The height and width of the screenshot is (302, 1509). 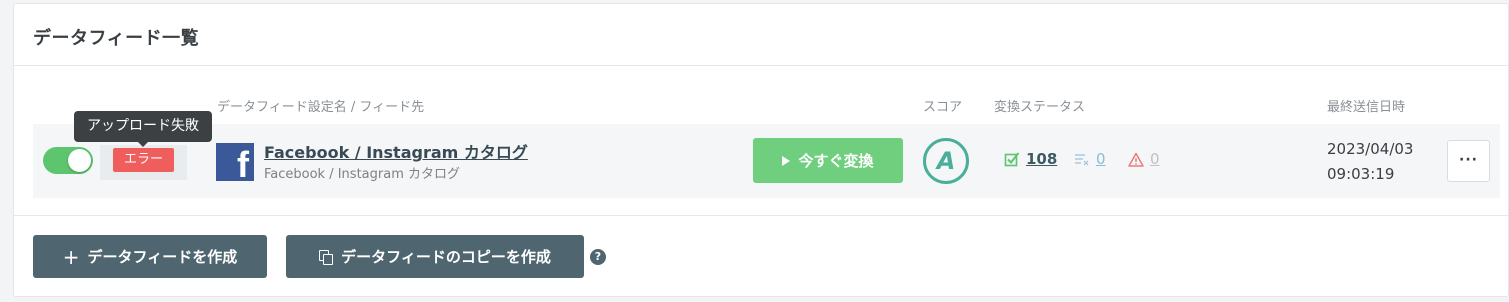 What do you see at coordinates (1366, 107) in the screenshot?
I see `column-header-last-sent: 最終送信日時` at bounding box center [1366, 107].